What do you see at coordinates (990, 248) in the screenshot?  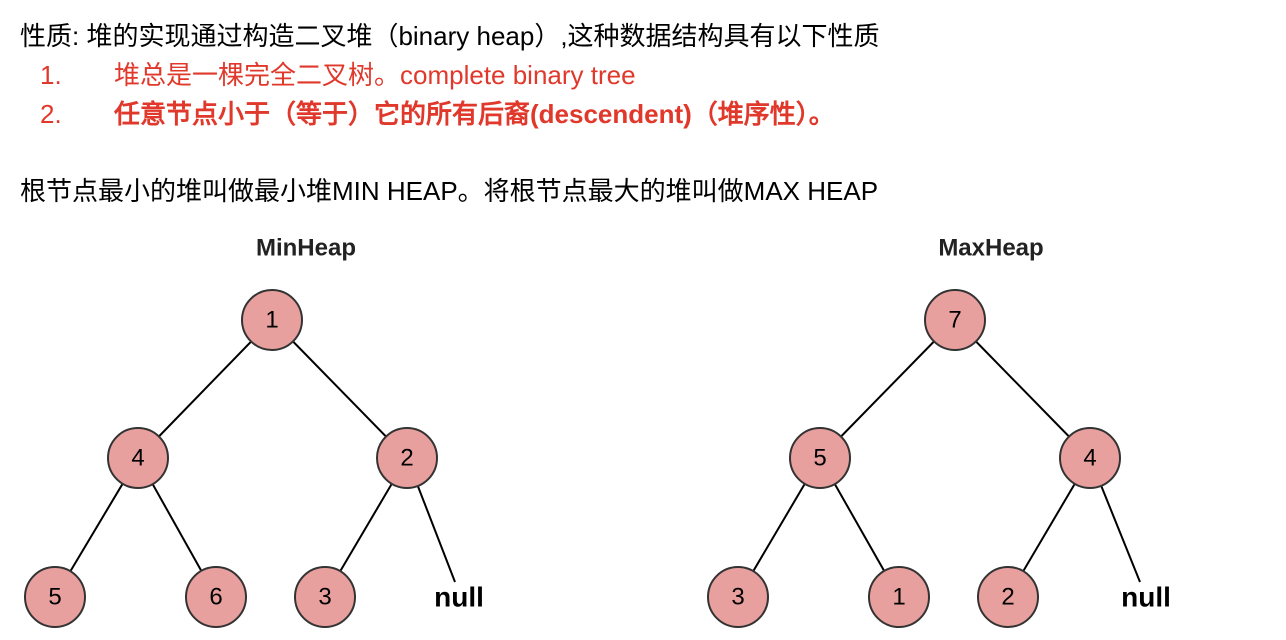 I see `max-heap-title: MaxHeap` at bounding box center [990, 248].